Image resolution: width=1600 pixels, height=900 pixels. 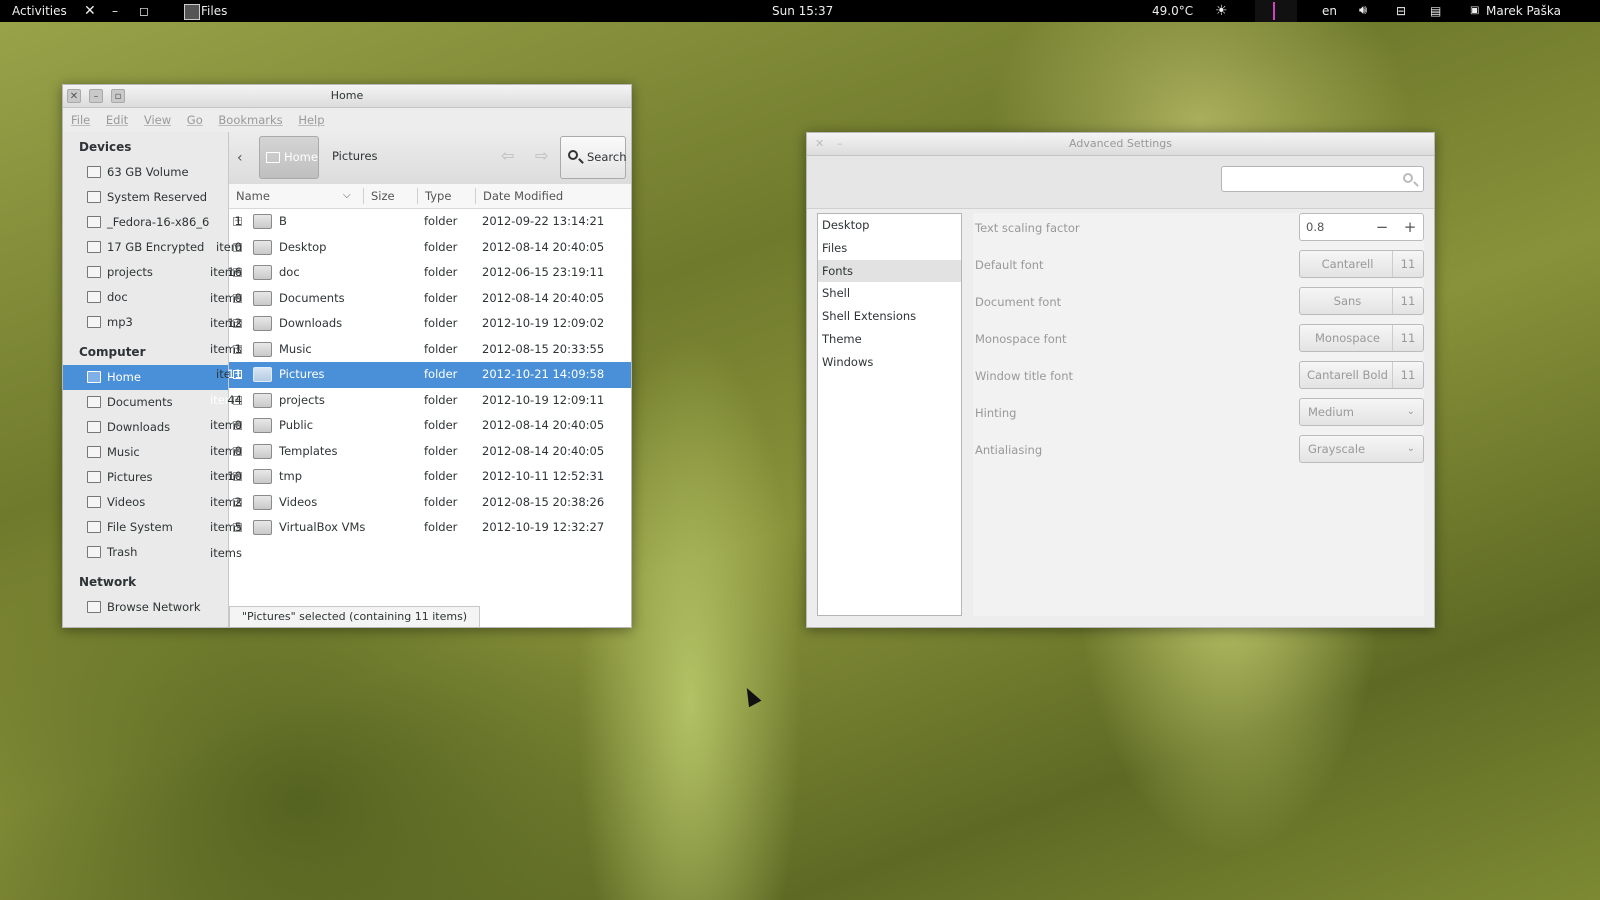 What do you see at coordinates (90, 11) in the screenshot?
I see `close-icon: ✕` at bounding box center [90, 11].